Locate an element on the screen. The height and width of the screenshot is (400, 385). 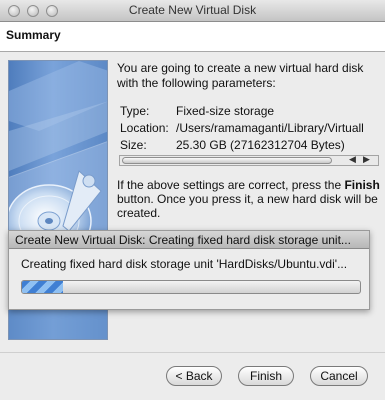
param-value: 25.30 GB (27162312704 Bytes) is located at coordinates (260, 145).